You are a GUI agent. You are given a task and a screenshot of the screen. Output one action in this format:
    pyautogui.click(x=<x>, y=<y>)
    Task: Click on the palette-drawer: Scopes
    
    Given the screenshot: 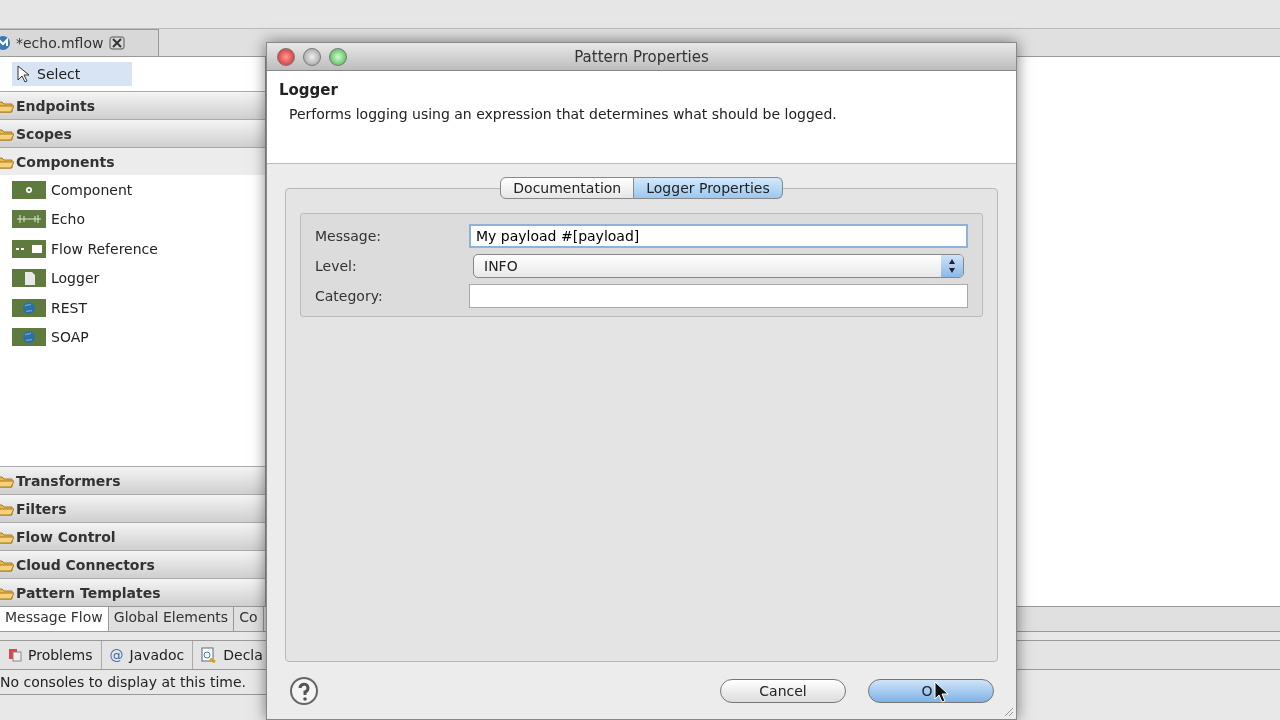 What is the action you would take?
    pyautogui.click(x=132, y=133)
    